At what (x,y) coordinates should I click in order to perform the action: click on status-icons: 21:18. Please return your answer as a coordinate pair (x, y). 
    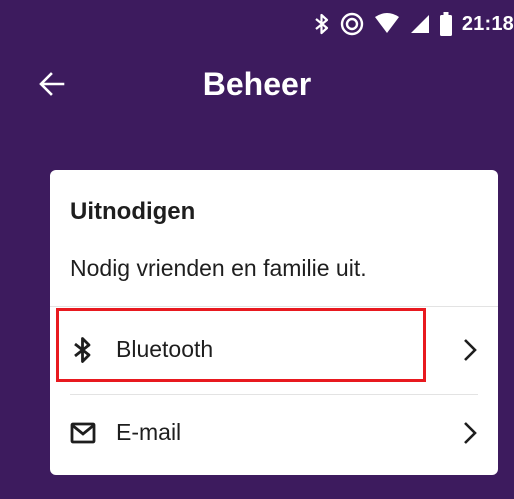
    Looking at the image, I should click on (414, 24).